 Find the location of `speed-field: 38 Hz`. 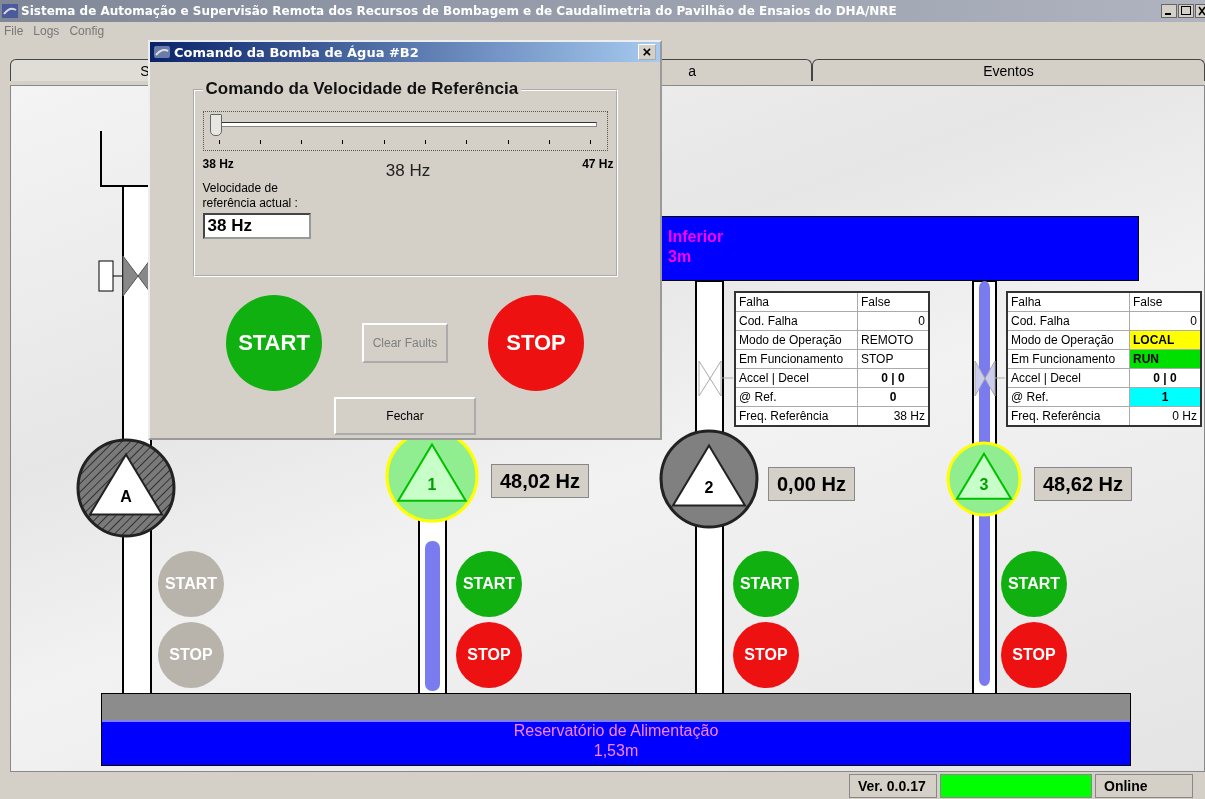

speed-field: 38 Hz is located at coordinates (256, 226).